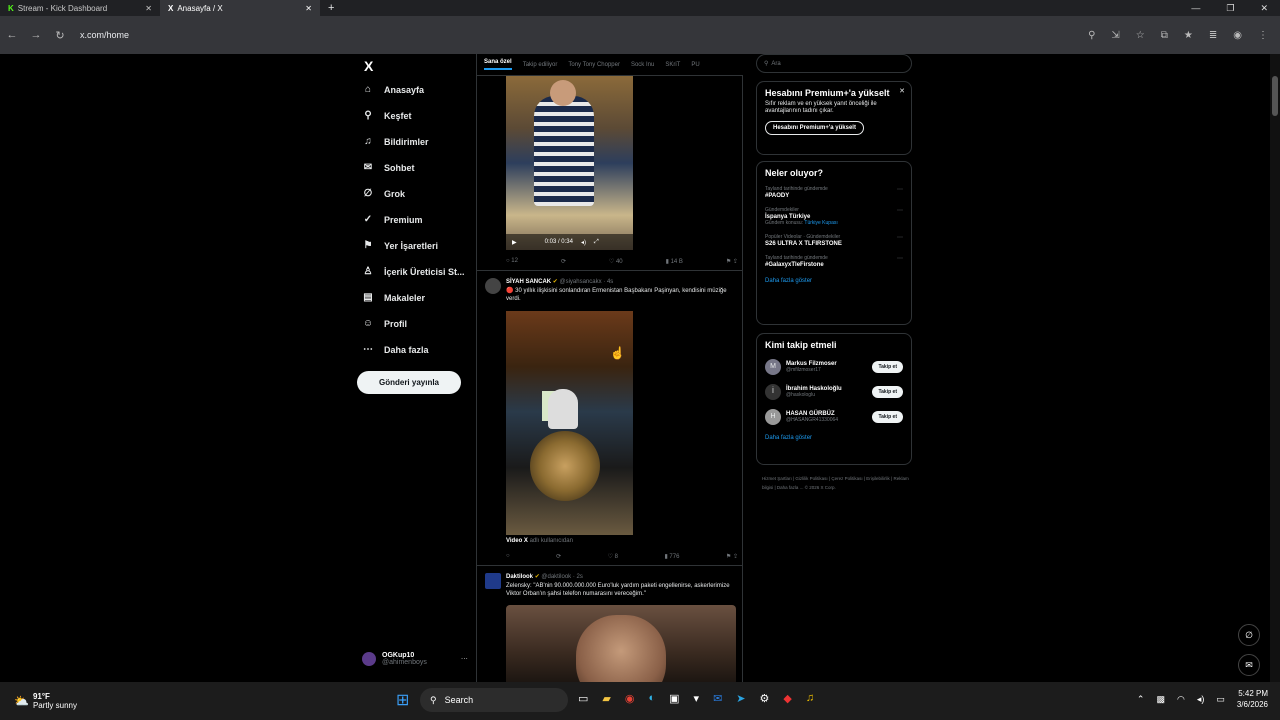 This screenshot has width=1280, height=720. I want to click on fullscreen-icon: ⤢, so click(596, 242).